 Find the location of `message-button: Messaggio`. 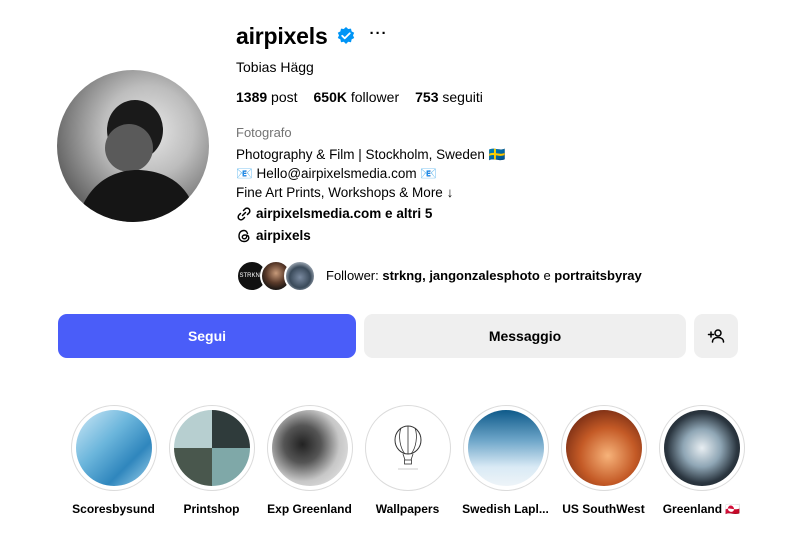

message-button: Messaggio is located at coordinates (525, 336).